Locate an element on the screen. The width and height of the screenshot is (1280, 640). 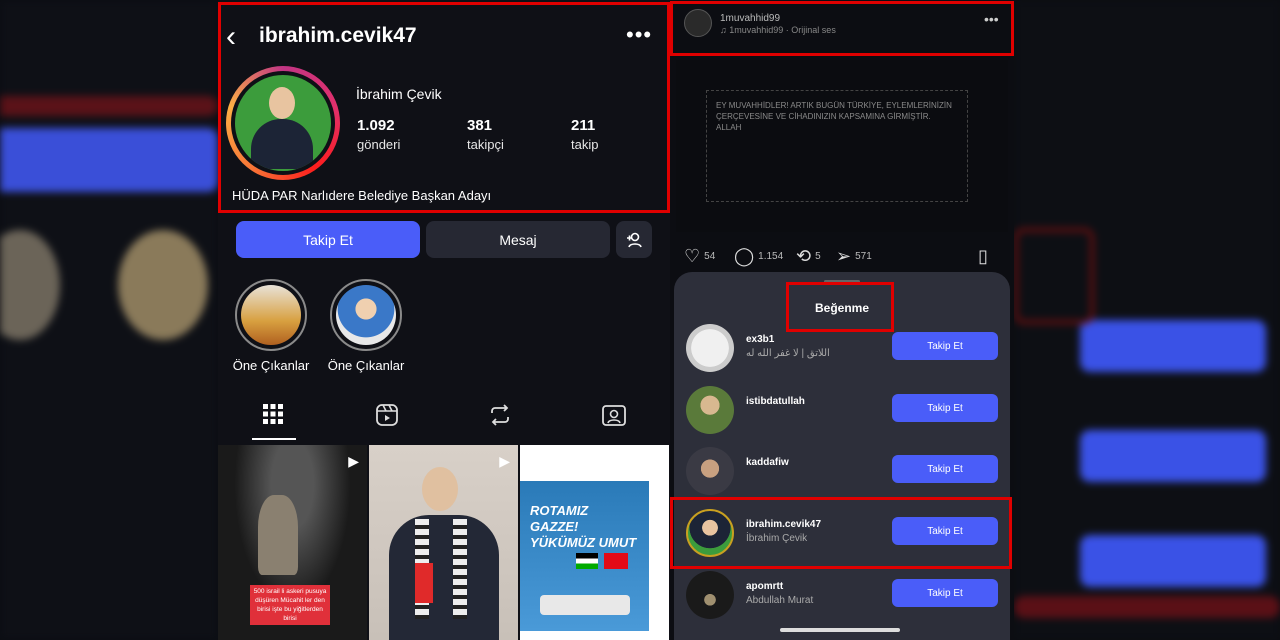
liker-row: ex3b1 اللاتق | لا غفر الله له Takip Et is located at coordinates (842, 348).